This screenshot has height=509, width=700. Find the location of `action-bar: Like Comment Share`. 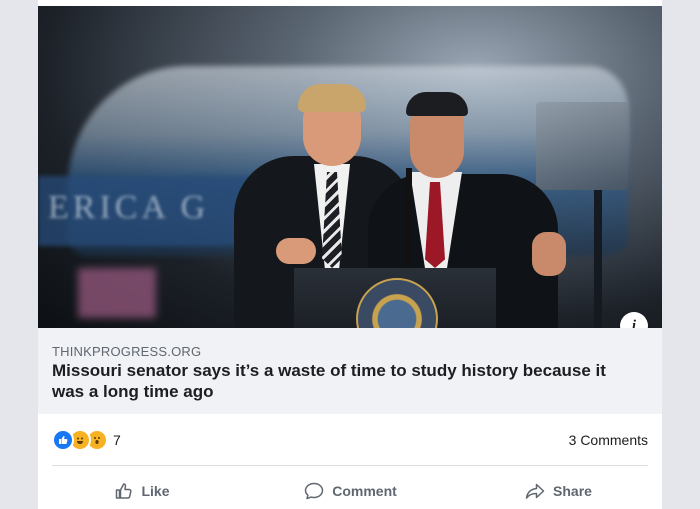

action-bar: Like Comment Share is located at coordinates (350, 490).